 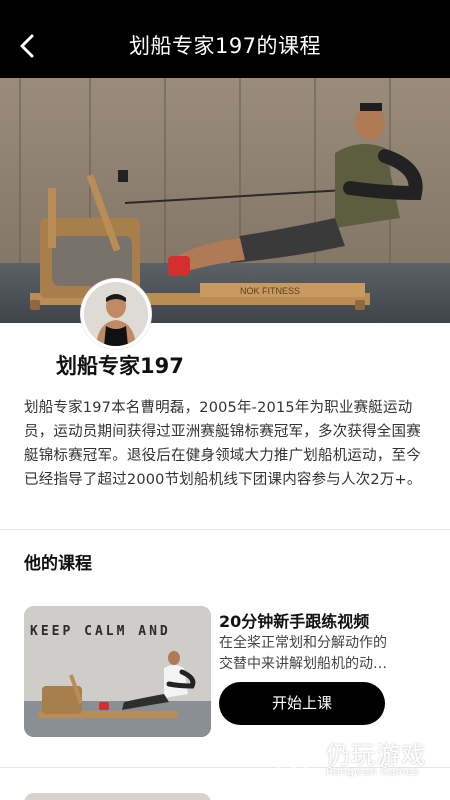 What do you see at coordinates (294, 620) in the screenshot?
I see `course-title: 20分钟新手跟练视频` at bounding box center [294, 620].